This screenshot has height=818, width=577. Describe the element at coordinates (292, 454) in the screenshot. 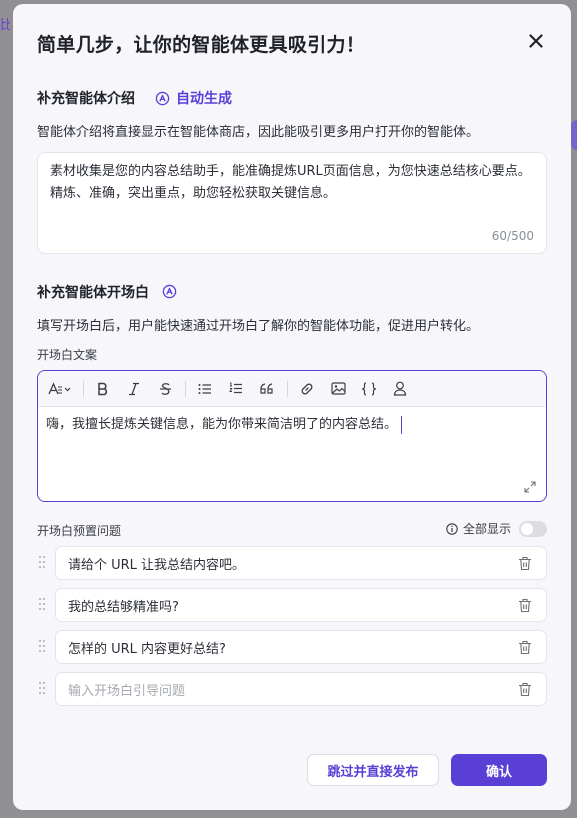

I see `opening-editor-content: 嗨，我擅长提炼关键信息，能为你带来简洁明了的内容总结。` at that location.